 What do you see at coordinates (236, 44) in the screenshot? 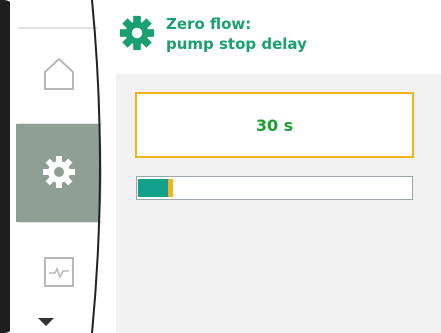
I see `page-title-line2: pump stop delay` at bounding box center [236, 44].